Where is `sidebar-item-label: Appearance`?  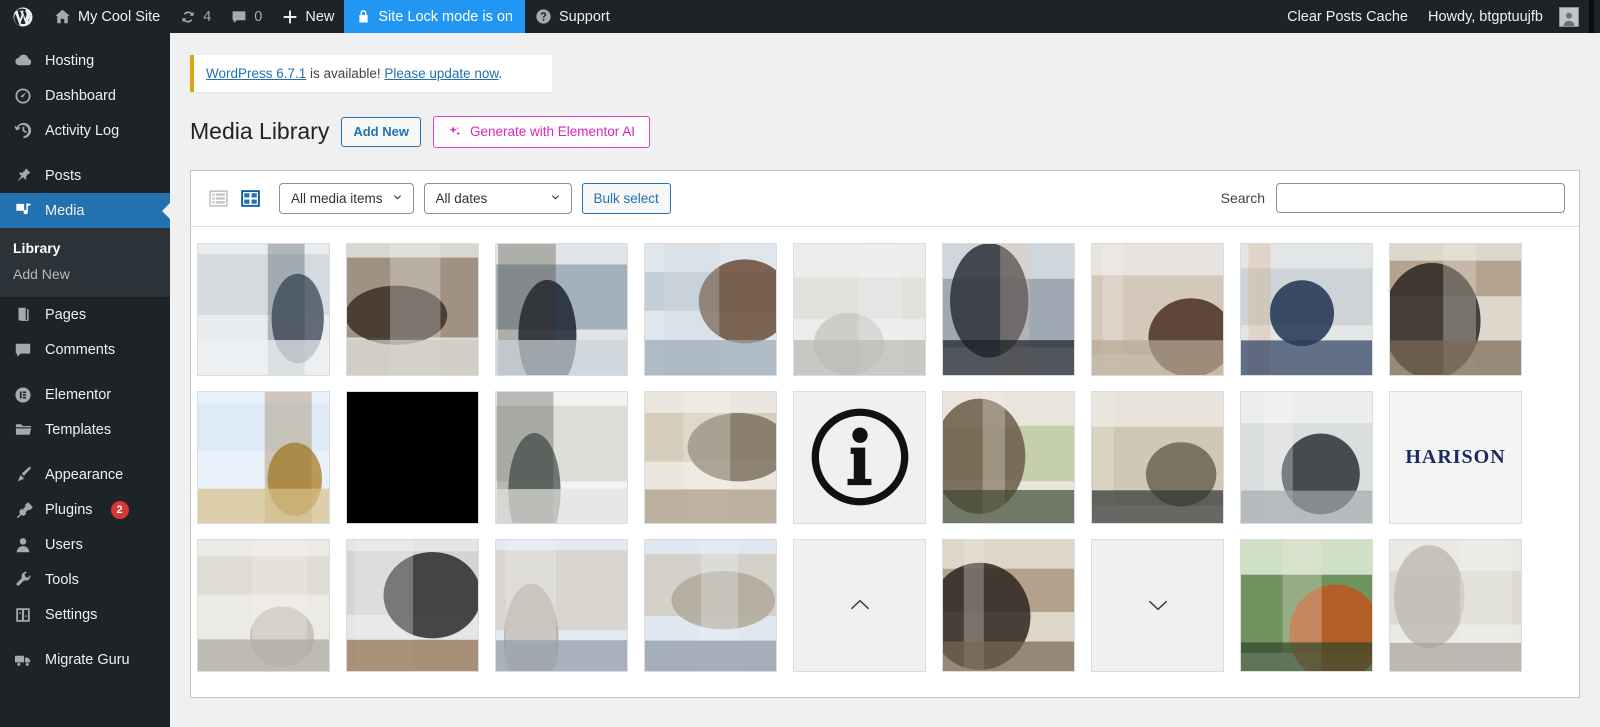 sidebar-item-label: Appearance is located at coordinates (84, 474).